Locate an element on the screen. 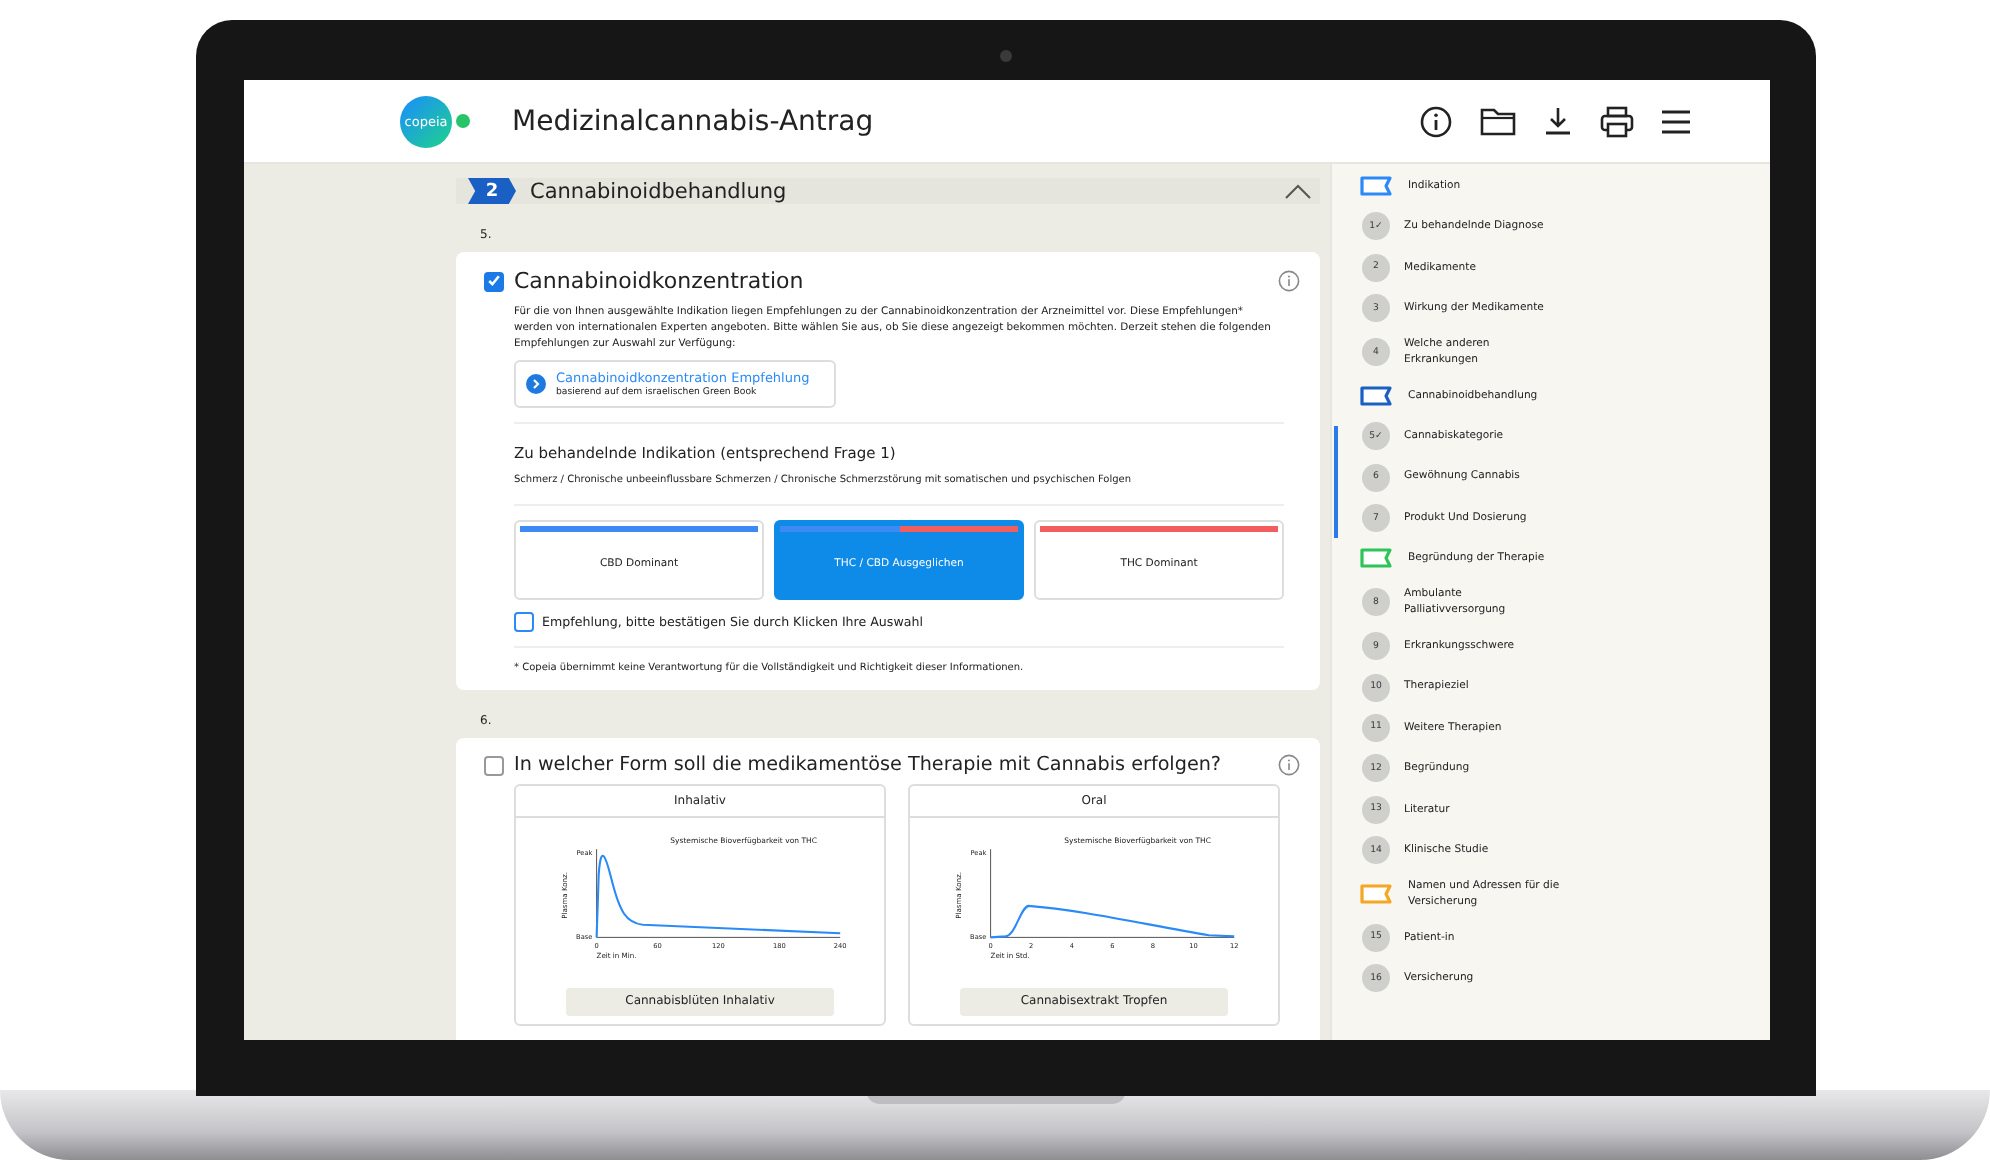 Image resolution: width=1990 pixels, height=1166 pixels. app-title: Medizinalcannabis-Antrag is located at coordinates (693, 121).